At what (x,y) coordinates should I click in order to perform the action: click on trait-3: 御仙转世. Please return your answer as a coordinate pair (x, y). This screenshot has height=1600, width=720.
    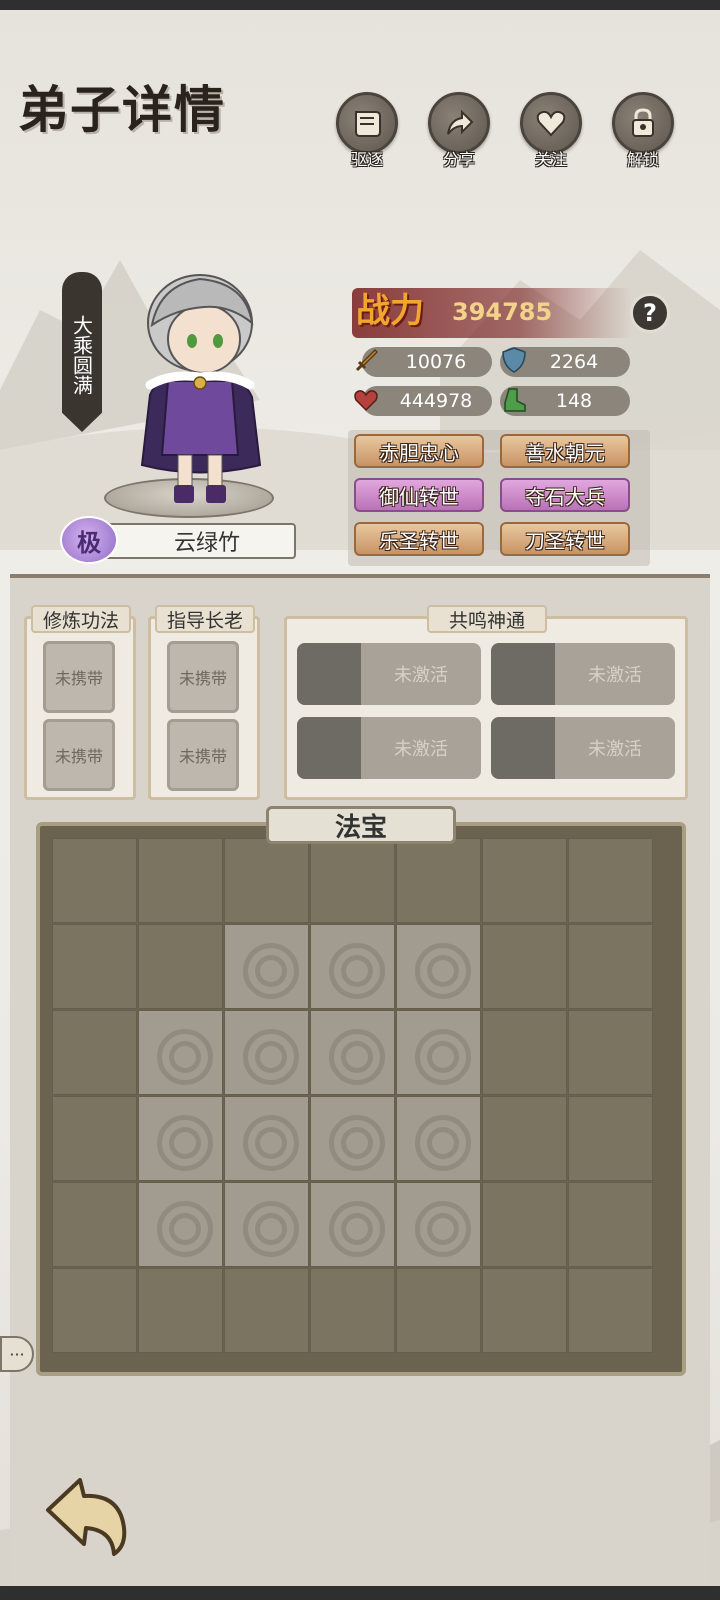
    Looking at the image, I should click on (419, 495).